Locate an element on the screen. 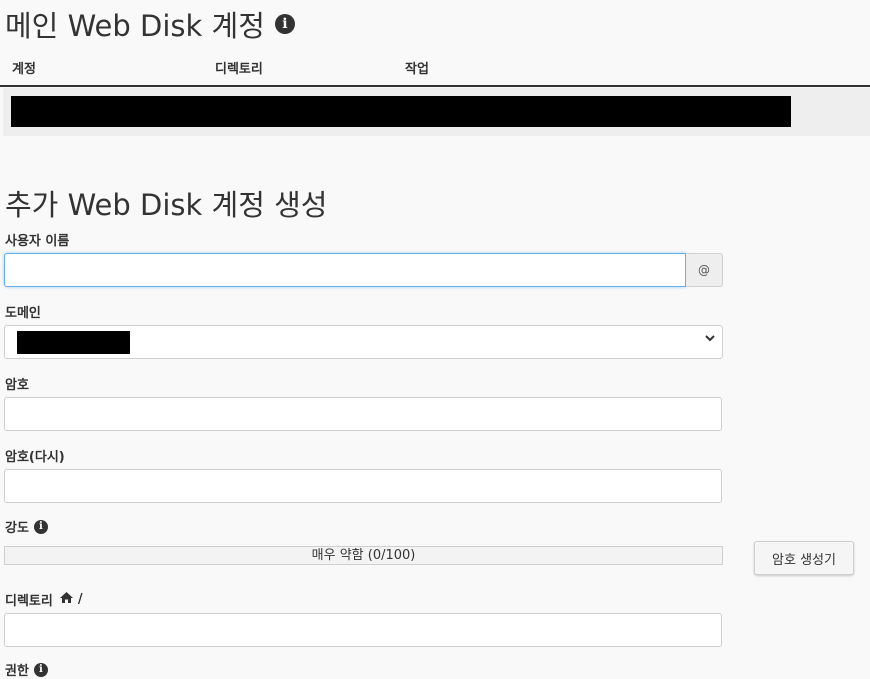  table-row is located at coordinates (436, 112).